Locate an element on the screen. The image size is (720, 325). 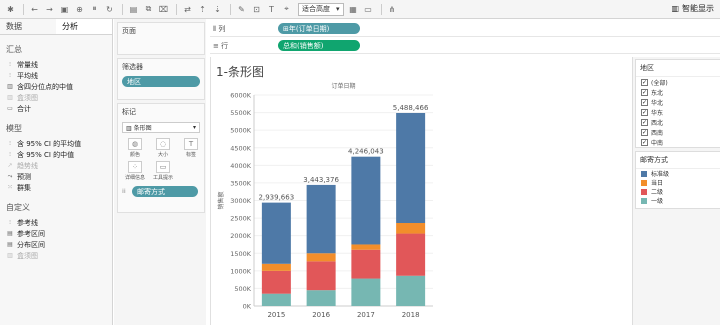
detail-button: ⁘ 详细信息 is located at coordinates (135, 171).